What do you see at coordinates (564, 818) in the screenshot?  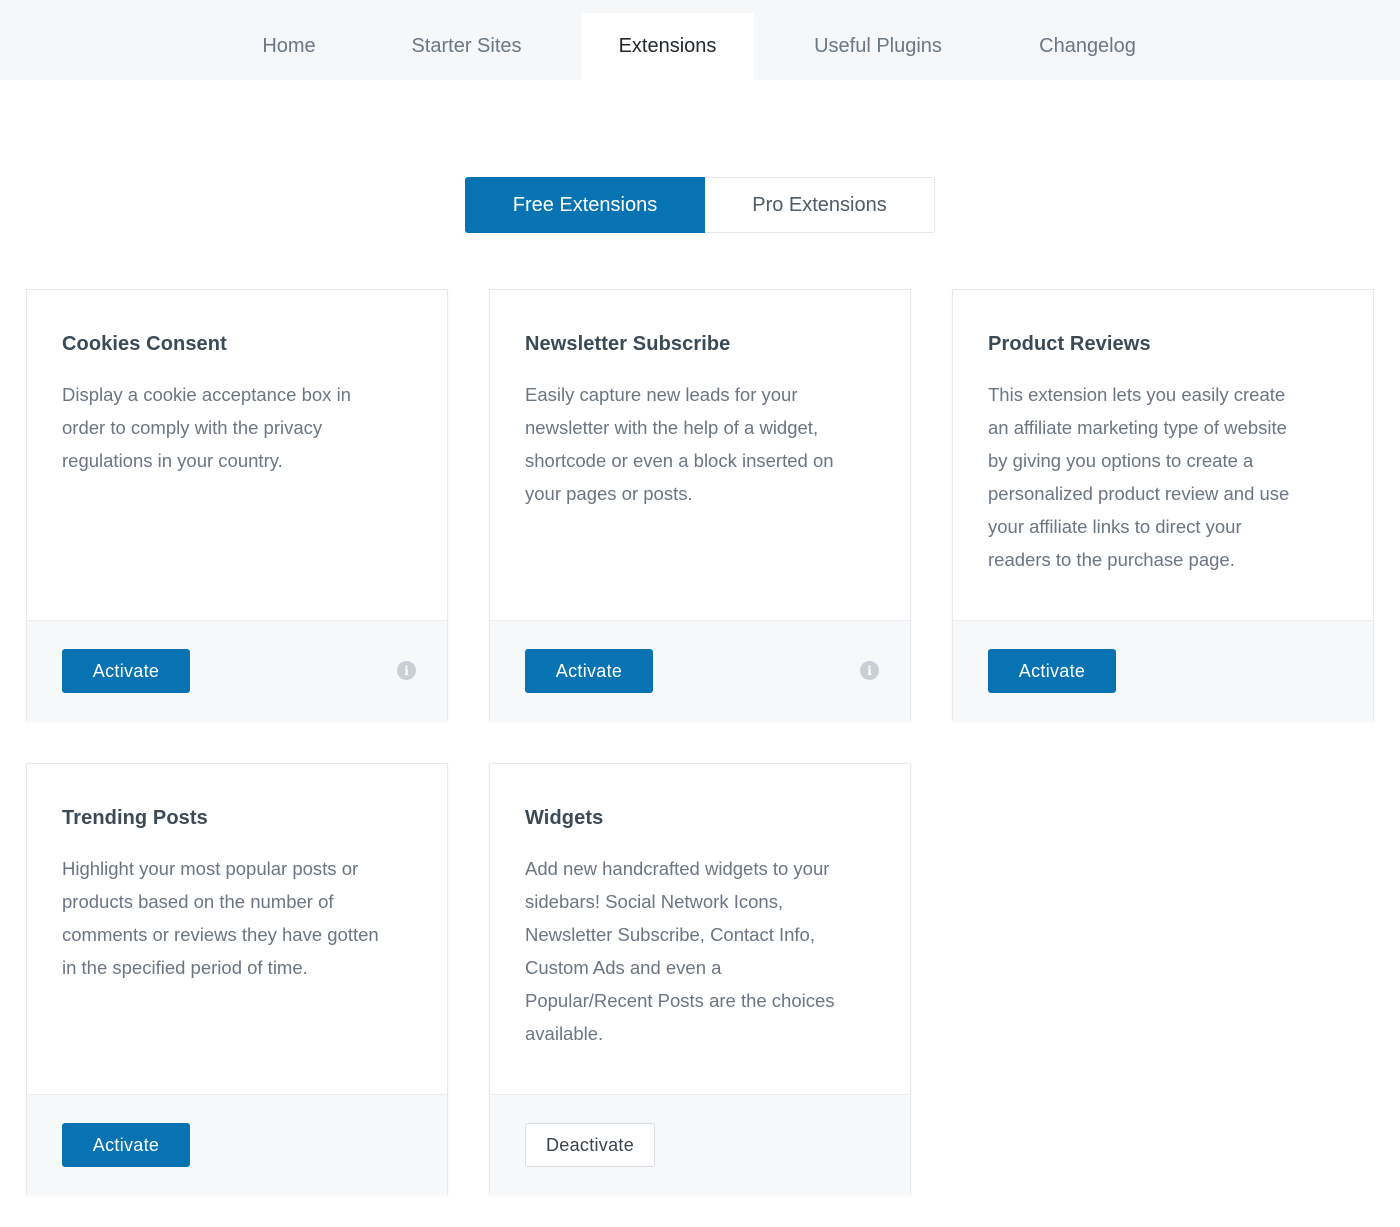 I see `card-title: Widgets` at bounding box center [564, 818].